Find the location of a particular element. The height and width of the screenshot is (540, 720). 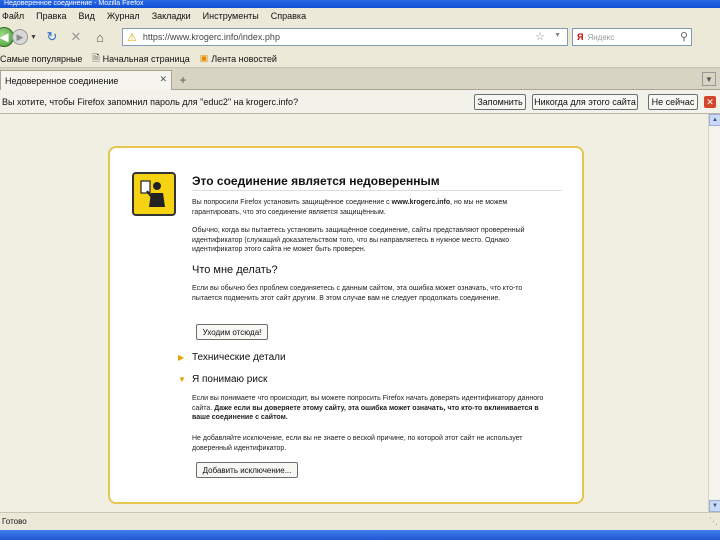

stop-icon: ✕ is located at coordinates (76, 36).